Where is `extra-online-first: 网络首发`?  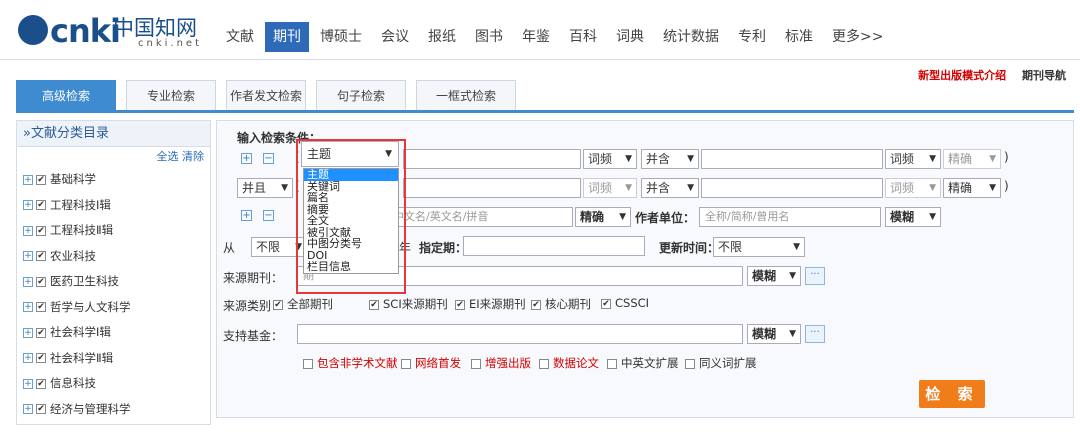
extra-online-first: 网络首发 is located at coordinates (431, 363).